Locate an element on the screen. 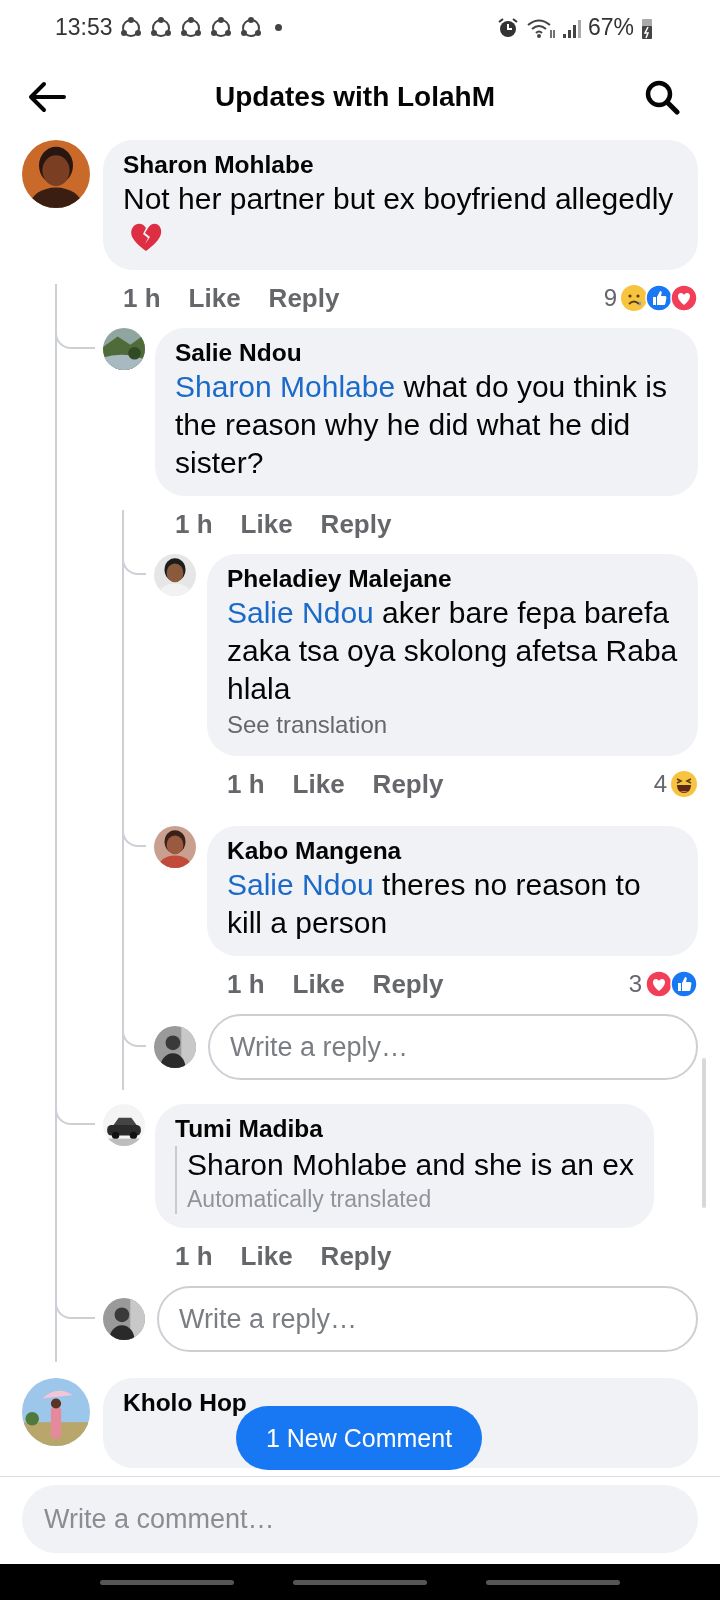 Image resolution: width=720 pixels, height=1600 pixels. more-notifications-icon is located at coordinates (278, 27).